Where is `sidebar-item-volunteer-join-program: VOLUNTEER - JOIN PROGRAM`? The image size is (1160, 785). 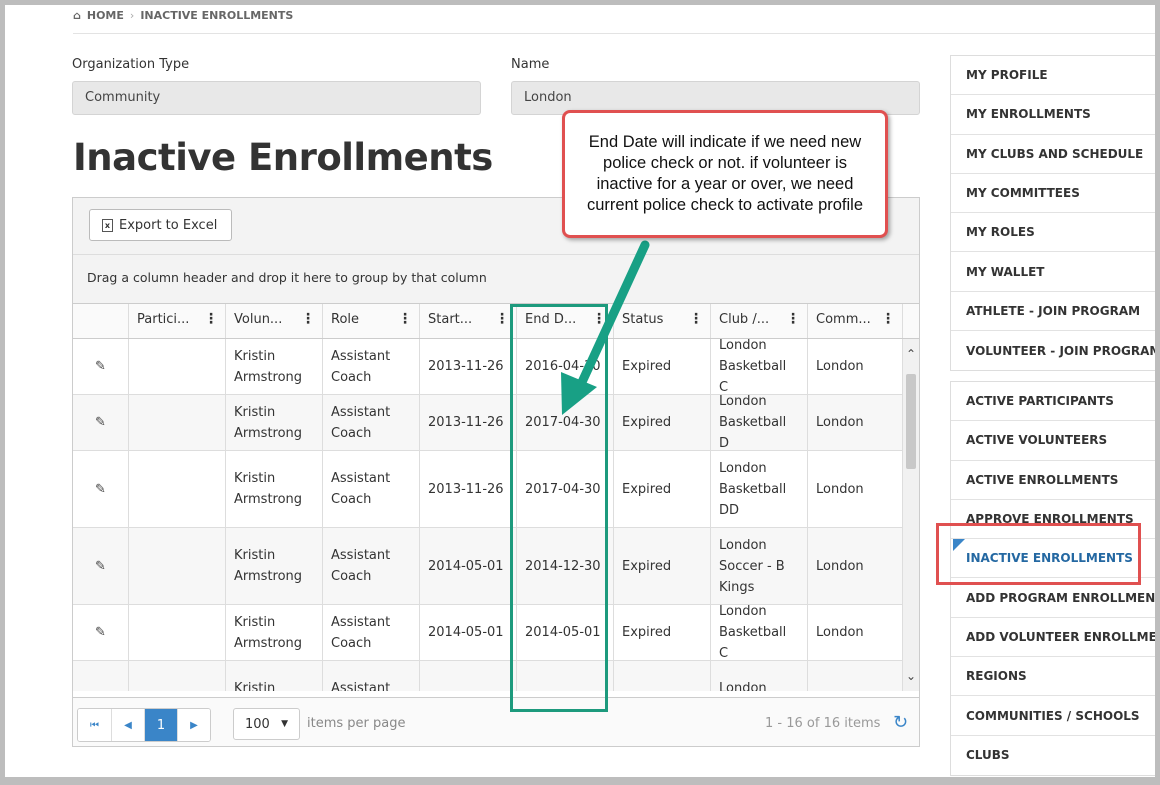
sidebar-item-volunteer-join-program: VOLUNTEER - JOIN PROGRAM is located at coordinates (1053, 350).